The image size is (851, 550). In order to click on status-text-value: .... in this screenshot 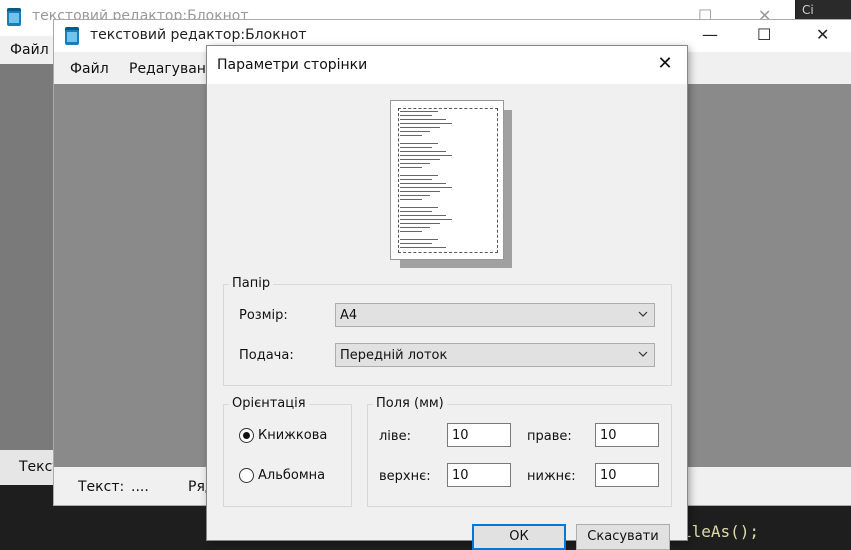, I will do `click(140, 487)`.